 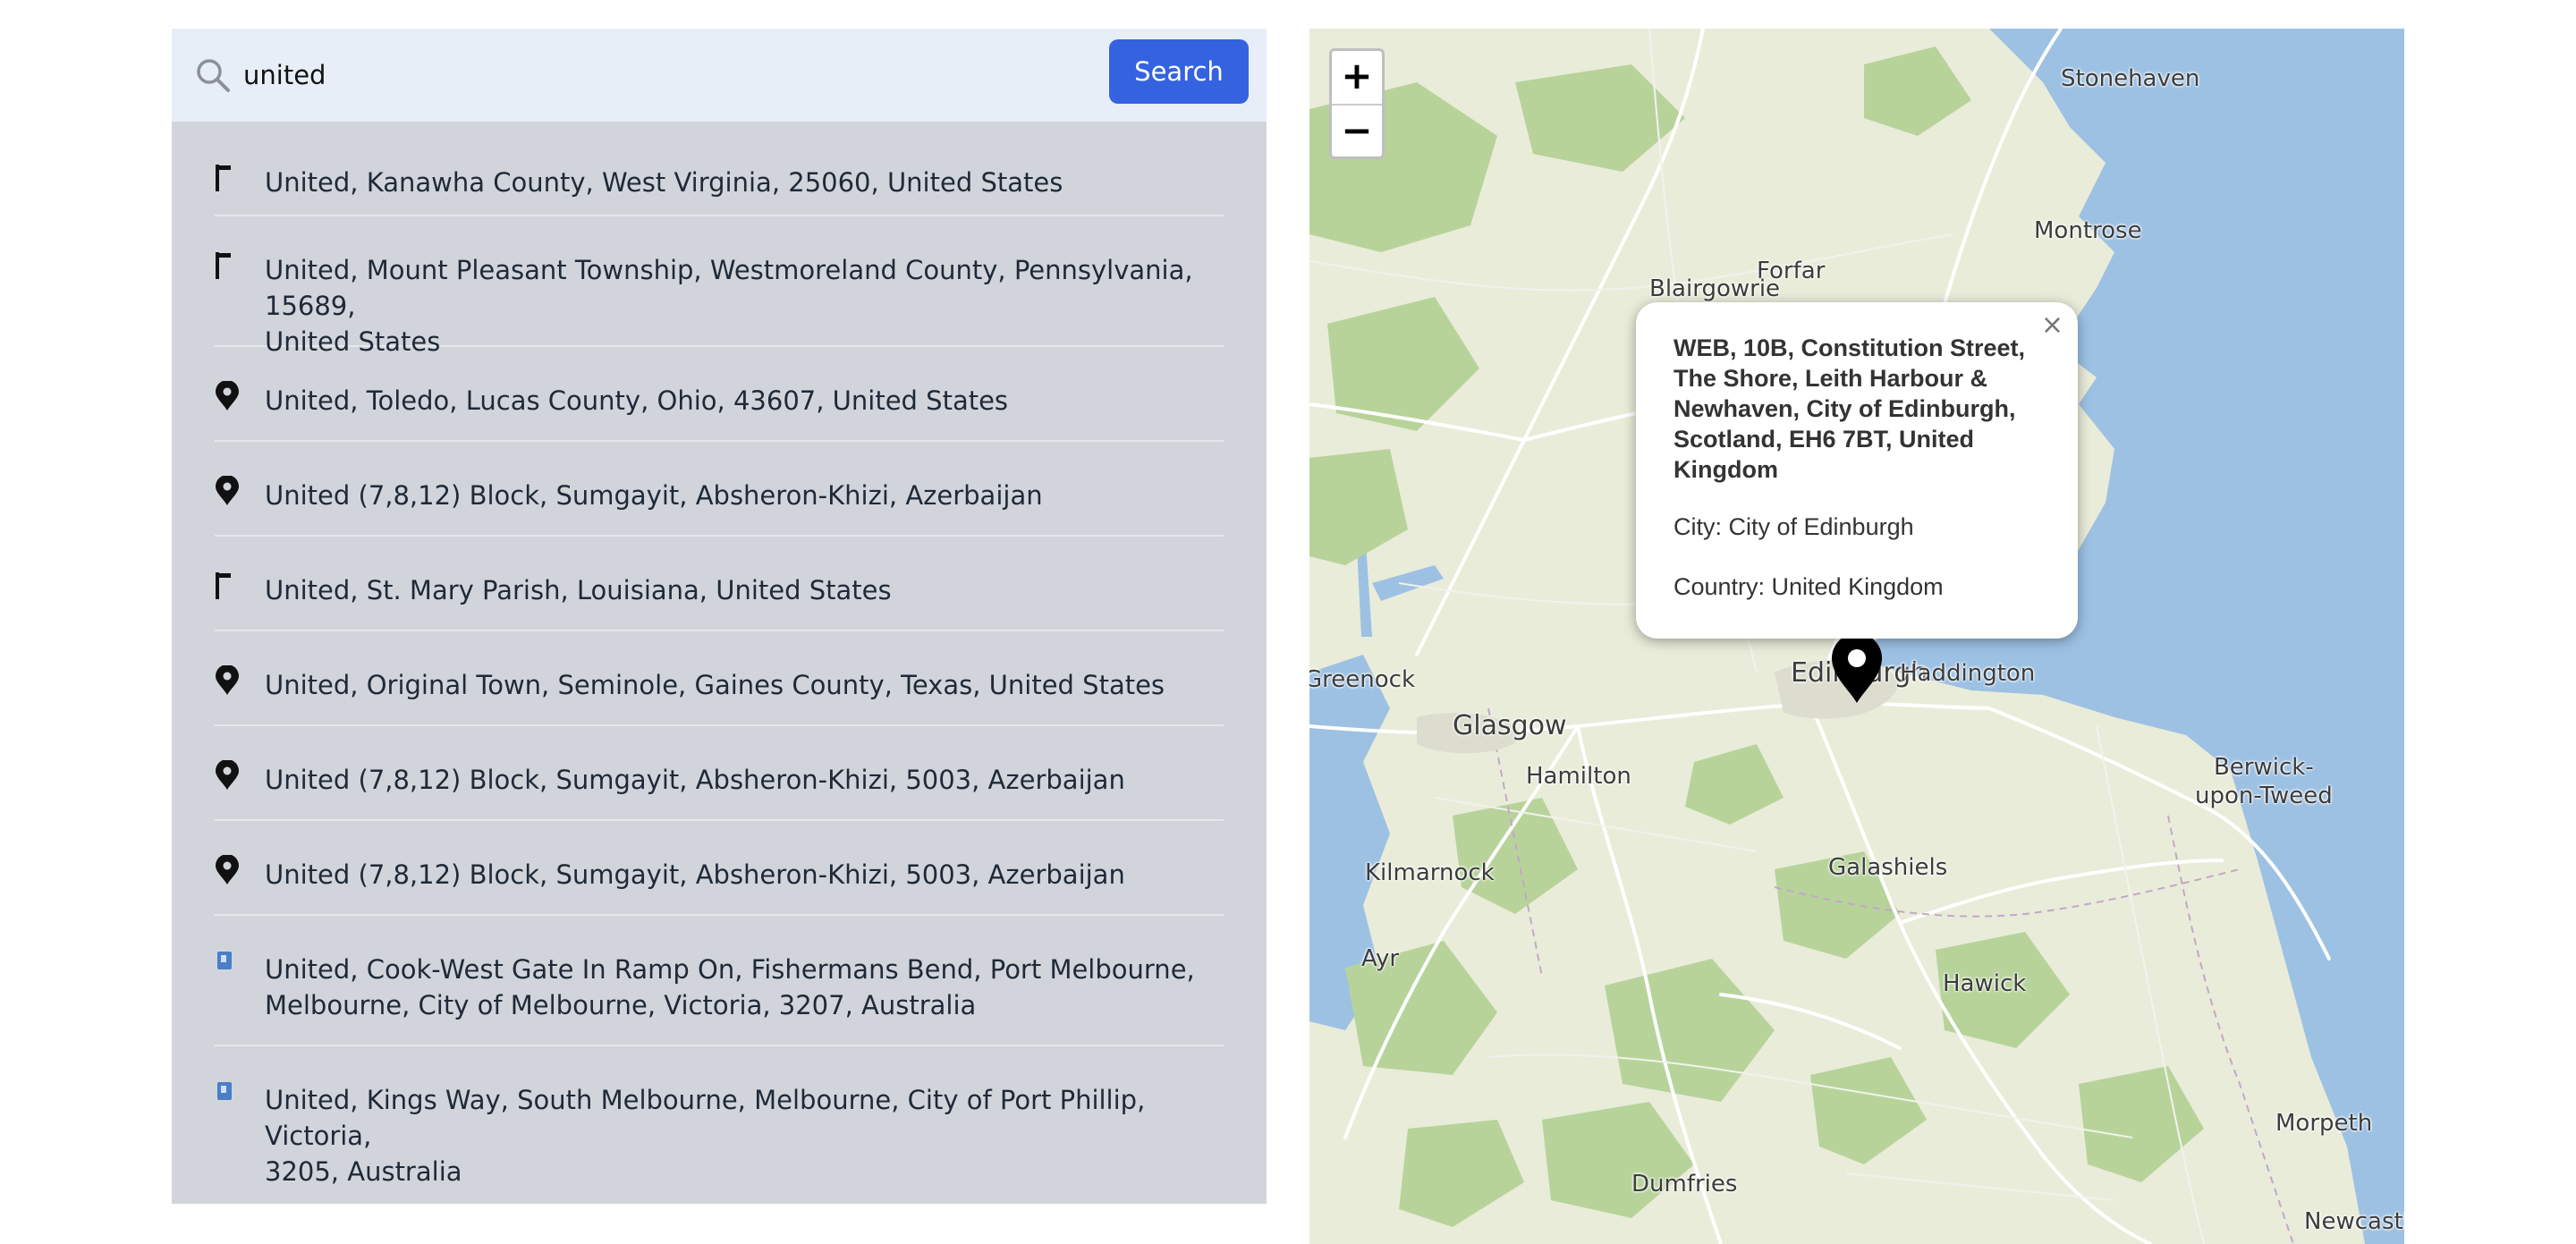 I want to click on place-label: Berwick- upon-Tweed, so click(x=2264, y=781).